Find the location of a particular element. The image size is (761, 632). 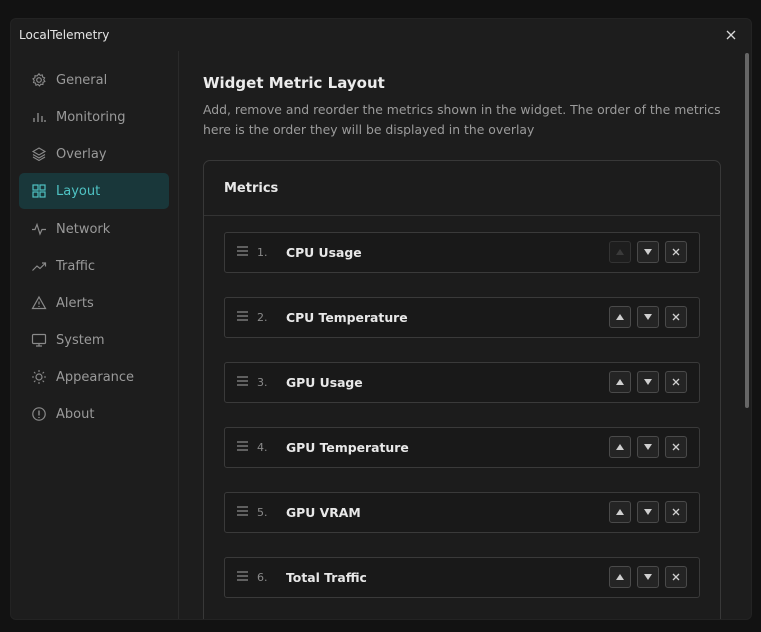

card-title: Metrics is located at coordinates (251, 188).